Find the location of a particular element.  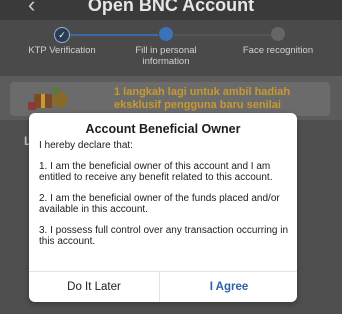

i-agree-button: I Agree is located at coordinates (228, 287).